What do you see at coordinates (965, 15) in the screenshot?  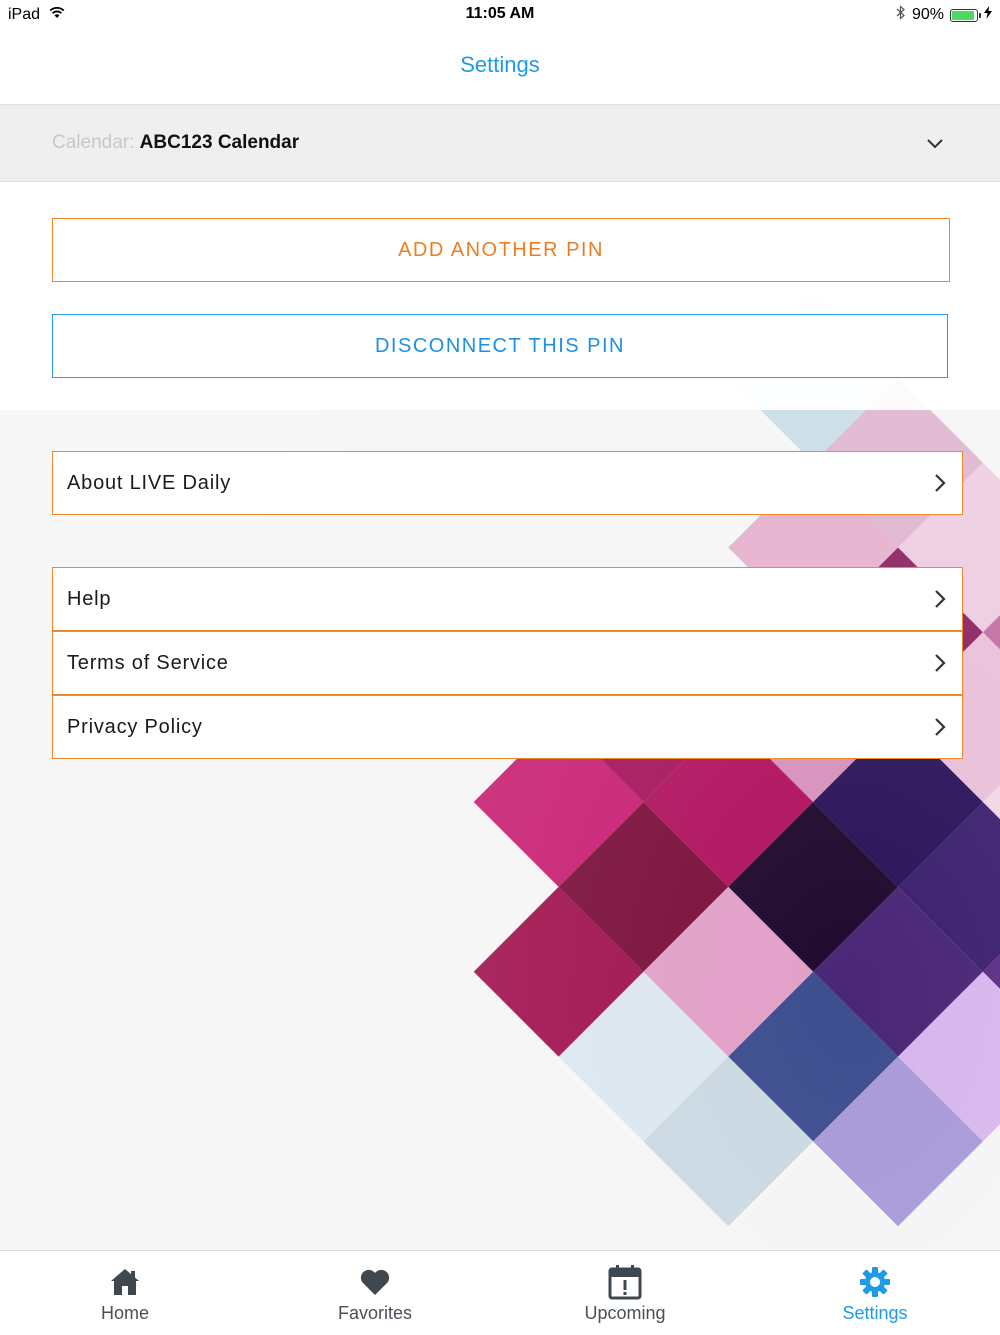 I see `battery-icon` at bounding box center [965, 15].